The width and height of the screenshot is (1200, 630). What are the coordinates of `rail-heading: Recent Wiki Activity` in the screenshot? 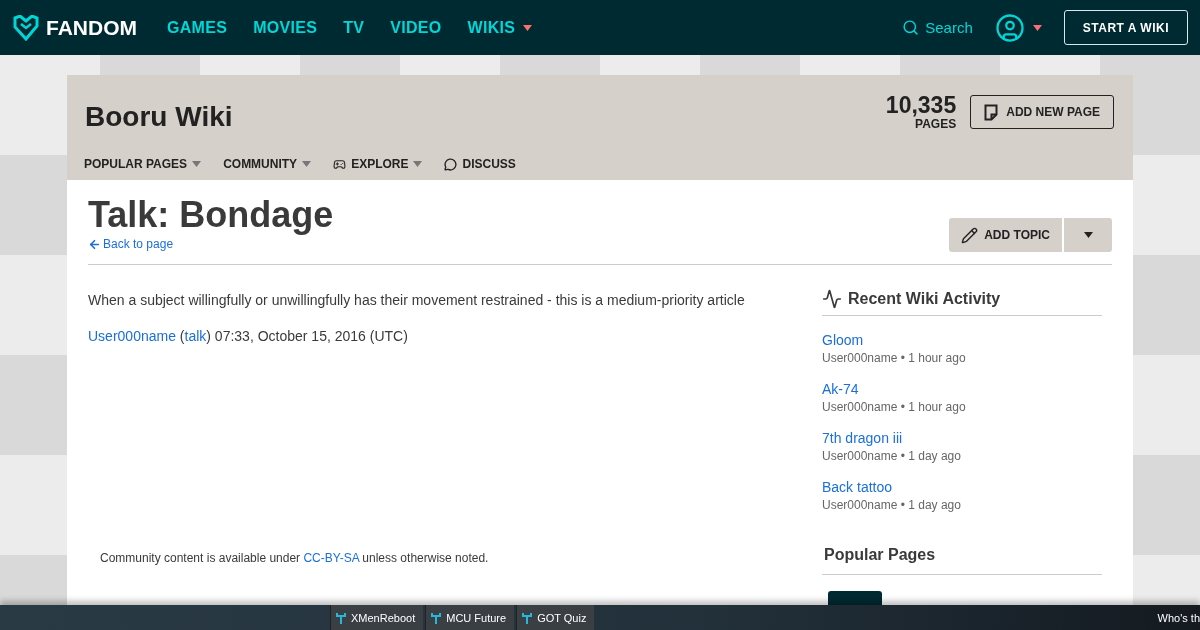 It's located at (924, 299).